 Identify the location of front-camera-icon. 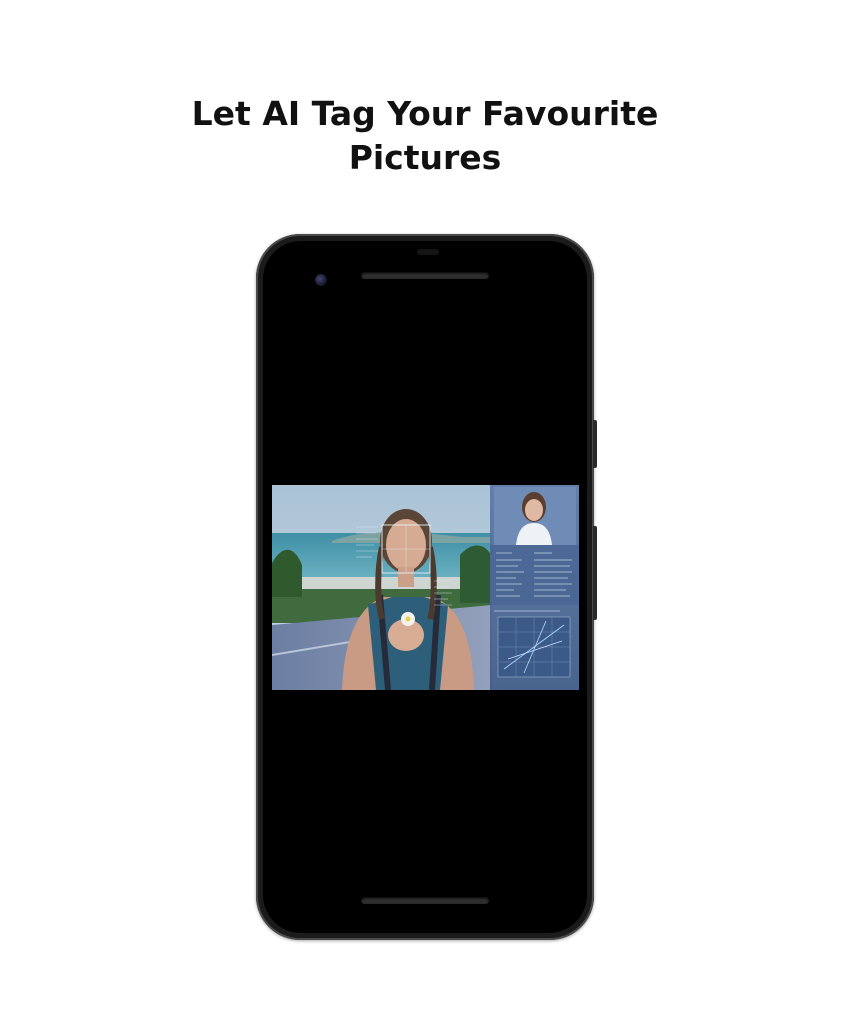
(321, 280).